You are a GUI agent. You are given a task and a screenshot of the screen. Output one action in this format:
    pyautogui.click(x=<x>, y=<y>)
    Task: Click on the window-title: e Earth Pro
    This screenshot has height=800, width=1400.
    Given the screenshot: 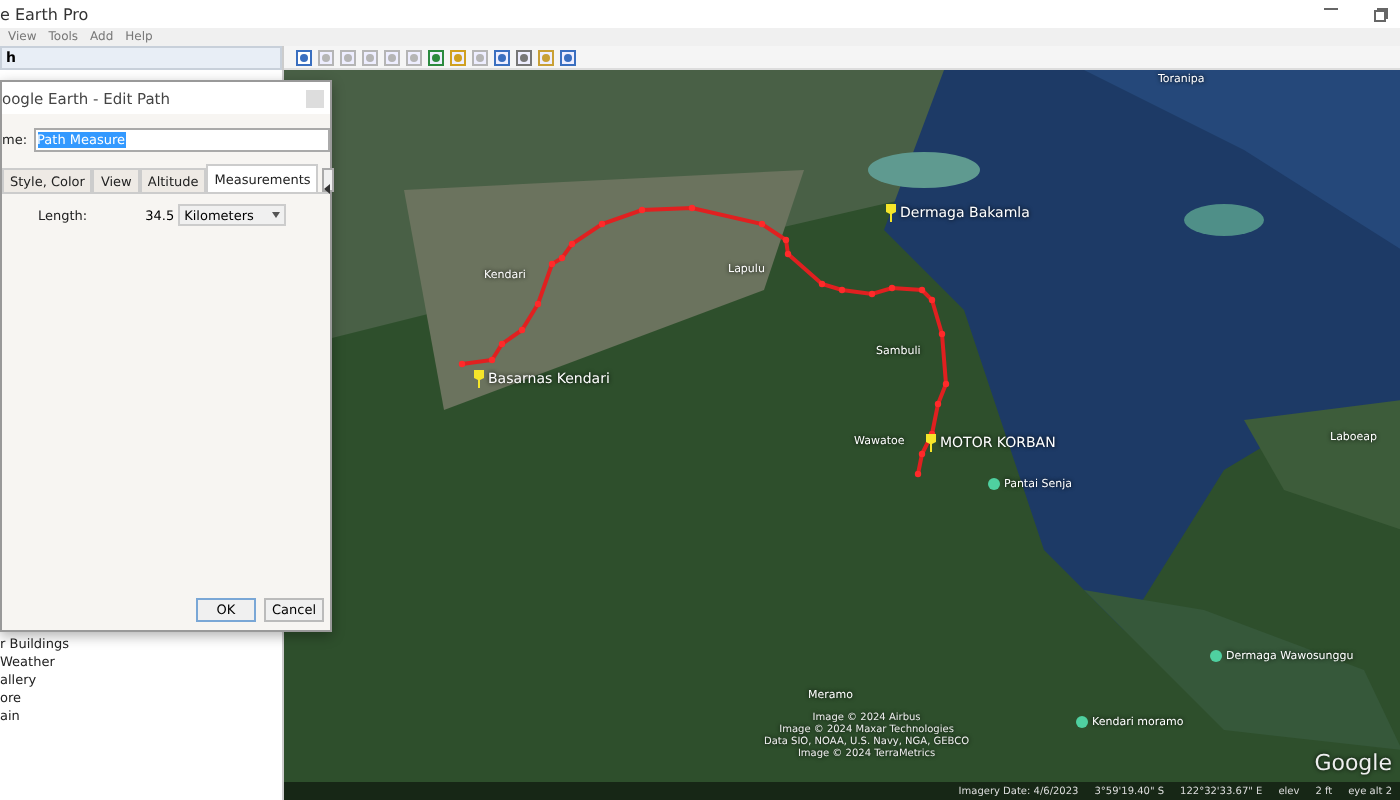 What is the action you would take?
    pyautogui.click(x=44, y=14)
    